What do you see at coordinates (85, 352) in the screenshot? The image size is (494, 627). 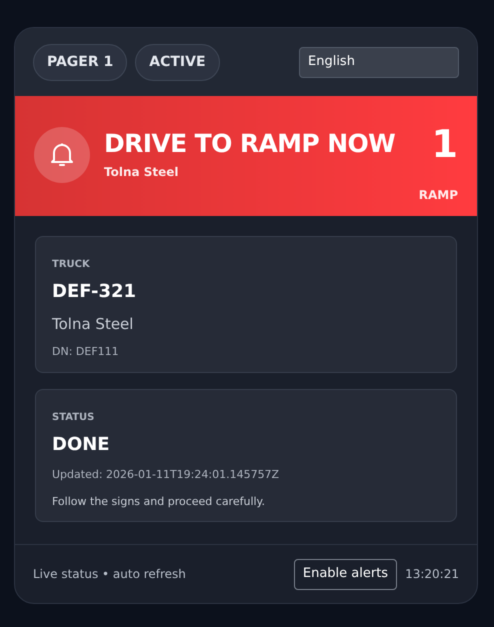 I see `delivery-number: DN: DEF111` at bounding box center [85, 352].